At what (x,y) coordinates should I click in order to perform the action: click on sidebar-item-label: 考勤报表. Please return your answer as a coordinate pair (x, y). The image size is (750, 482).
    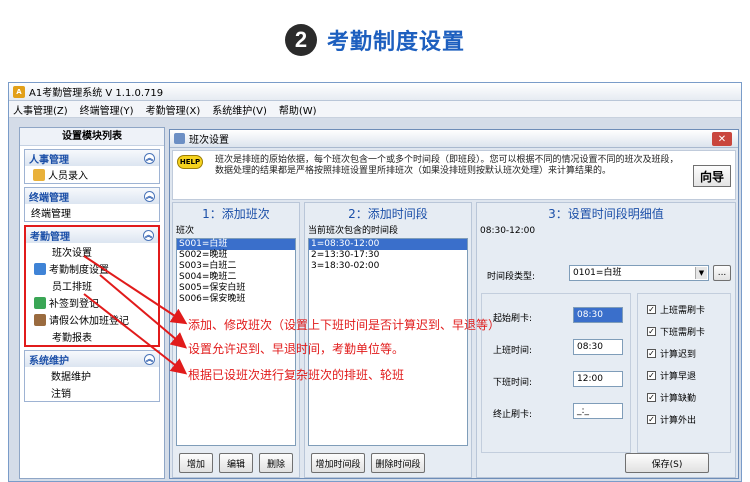
    Looking at the image, I should click on (72, 338).